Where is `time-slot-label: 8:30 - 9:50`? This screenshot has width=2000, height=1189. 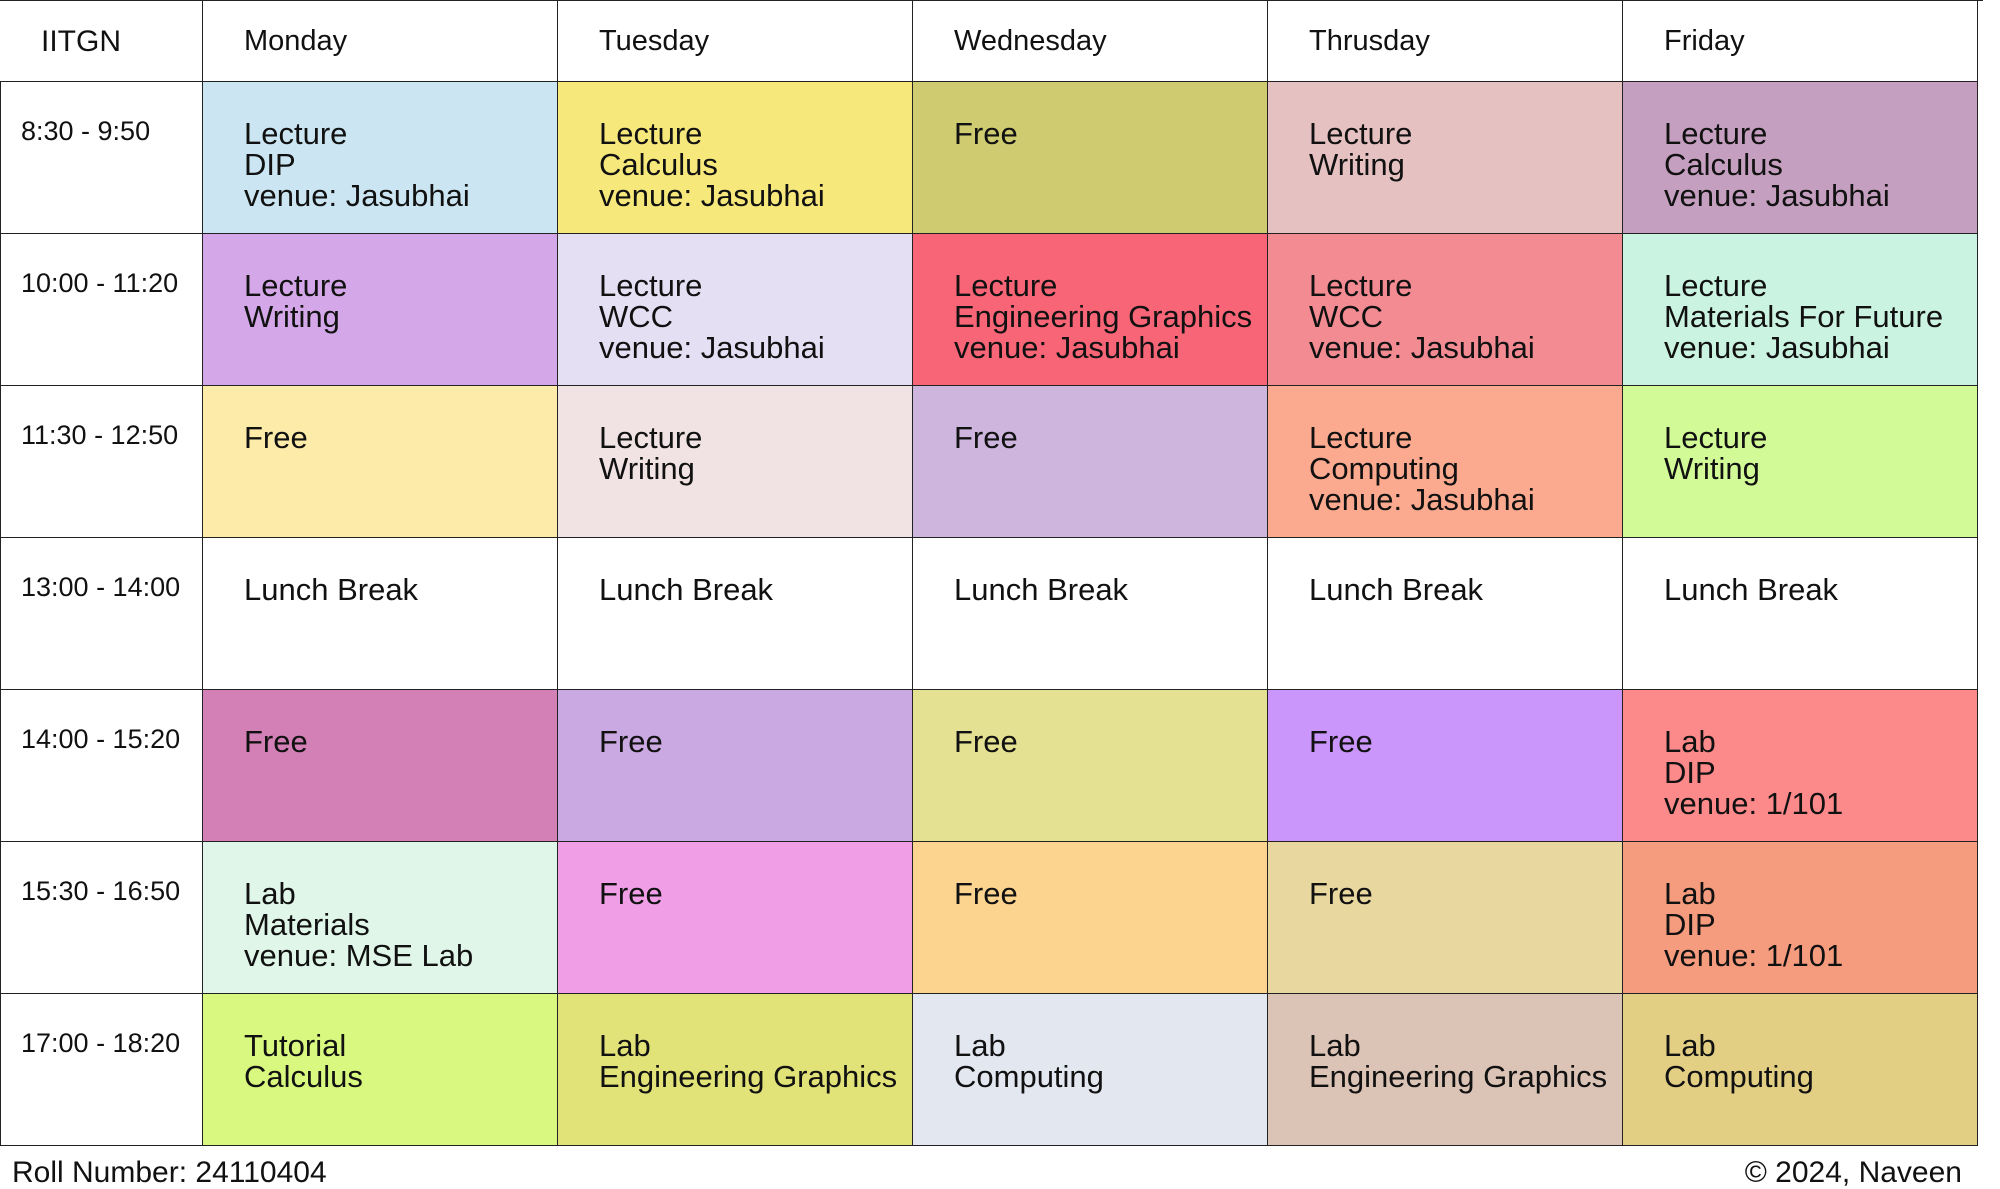 time-slot-label: 8:30 - 9:50 is located at coordinates (101, 158).